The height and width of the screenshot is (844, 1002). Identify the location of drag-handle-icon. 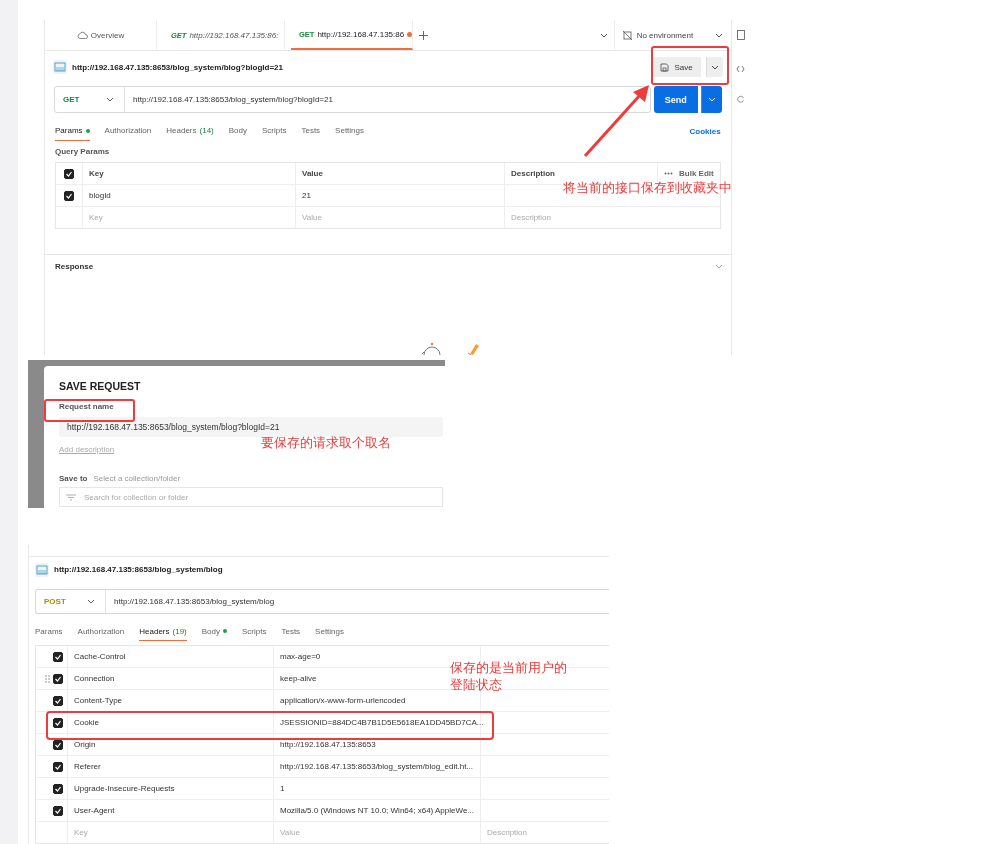
(47, 678).